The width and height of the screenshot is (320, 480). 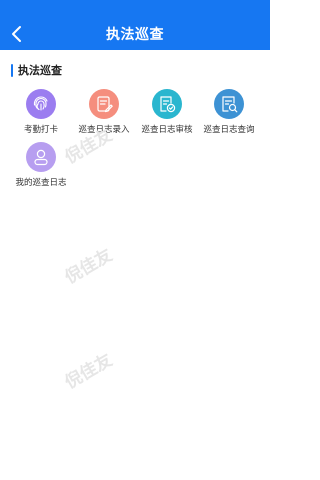 I want to click on doc-check-icon, so click(x=167, y=104).